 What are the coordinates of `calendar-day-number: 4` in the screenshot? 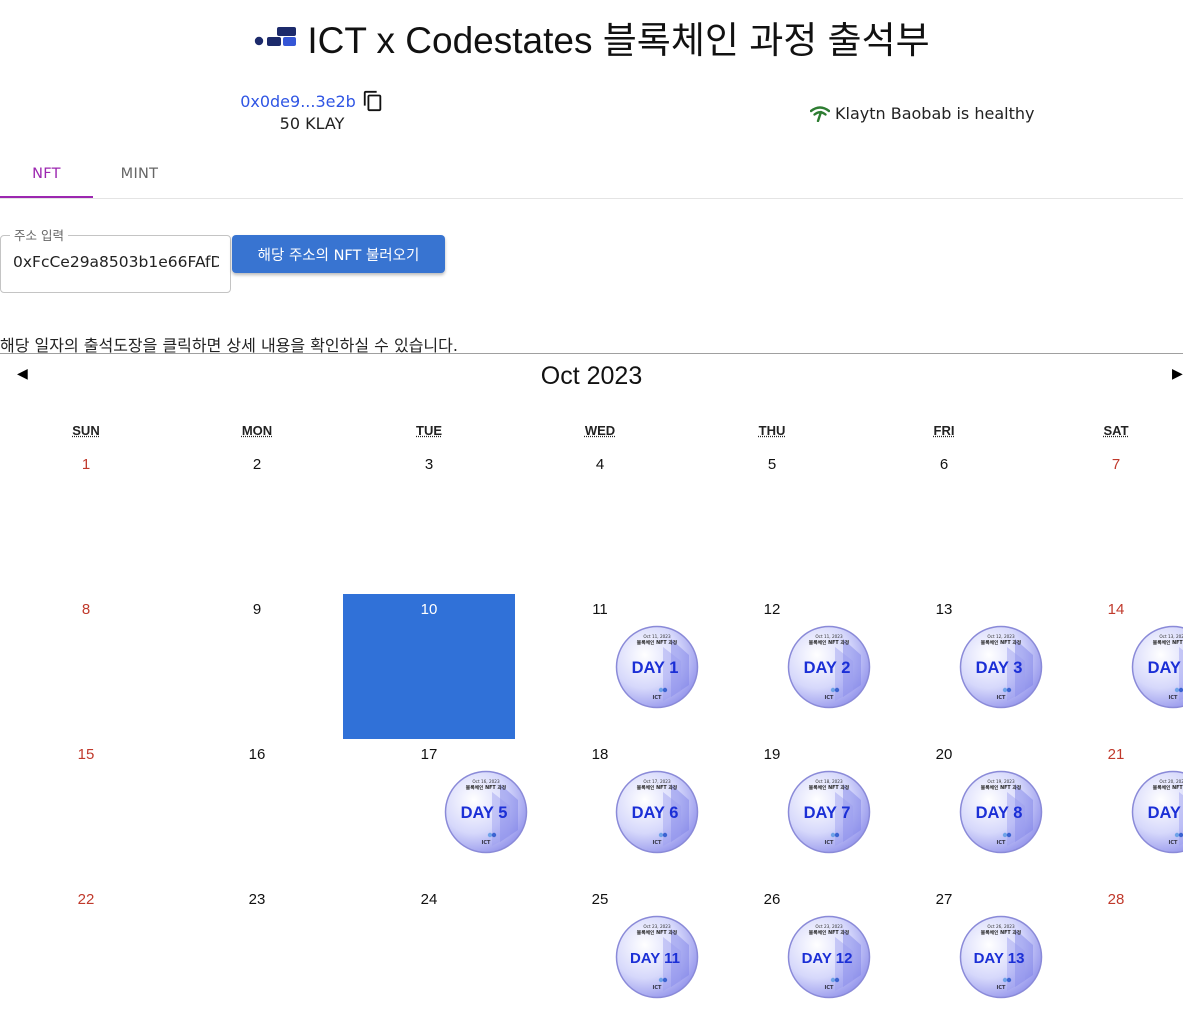 It's located at (600, 464).